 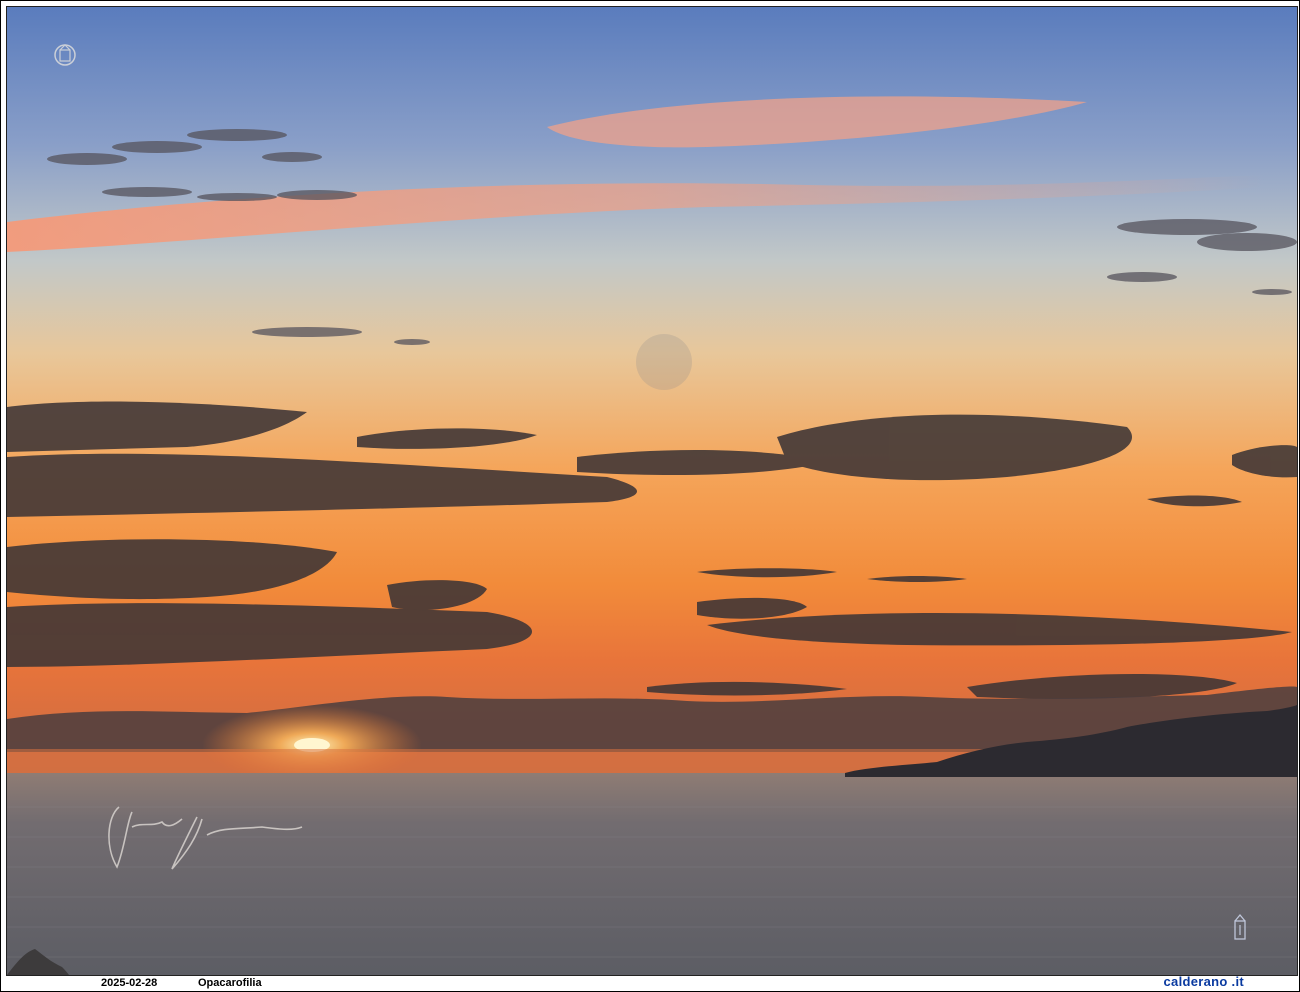 I want to click on caption-bar: 2025-02-28 Opacarofilia calderano .it, so click(x=651, y=982).